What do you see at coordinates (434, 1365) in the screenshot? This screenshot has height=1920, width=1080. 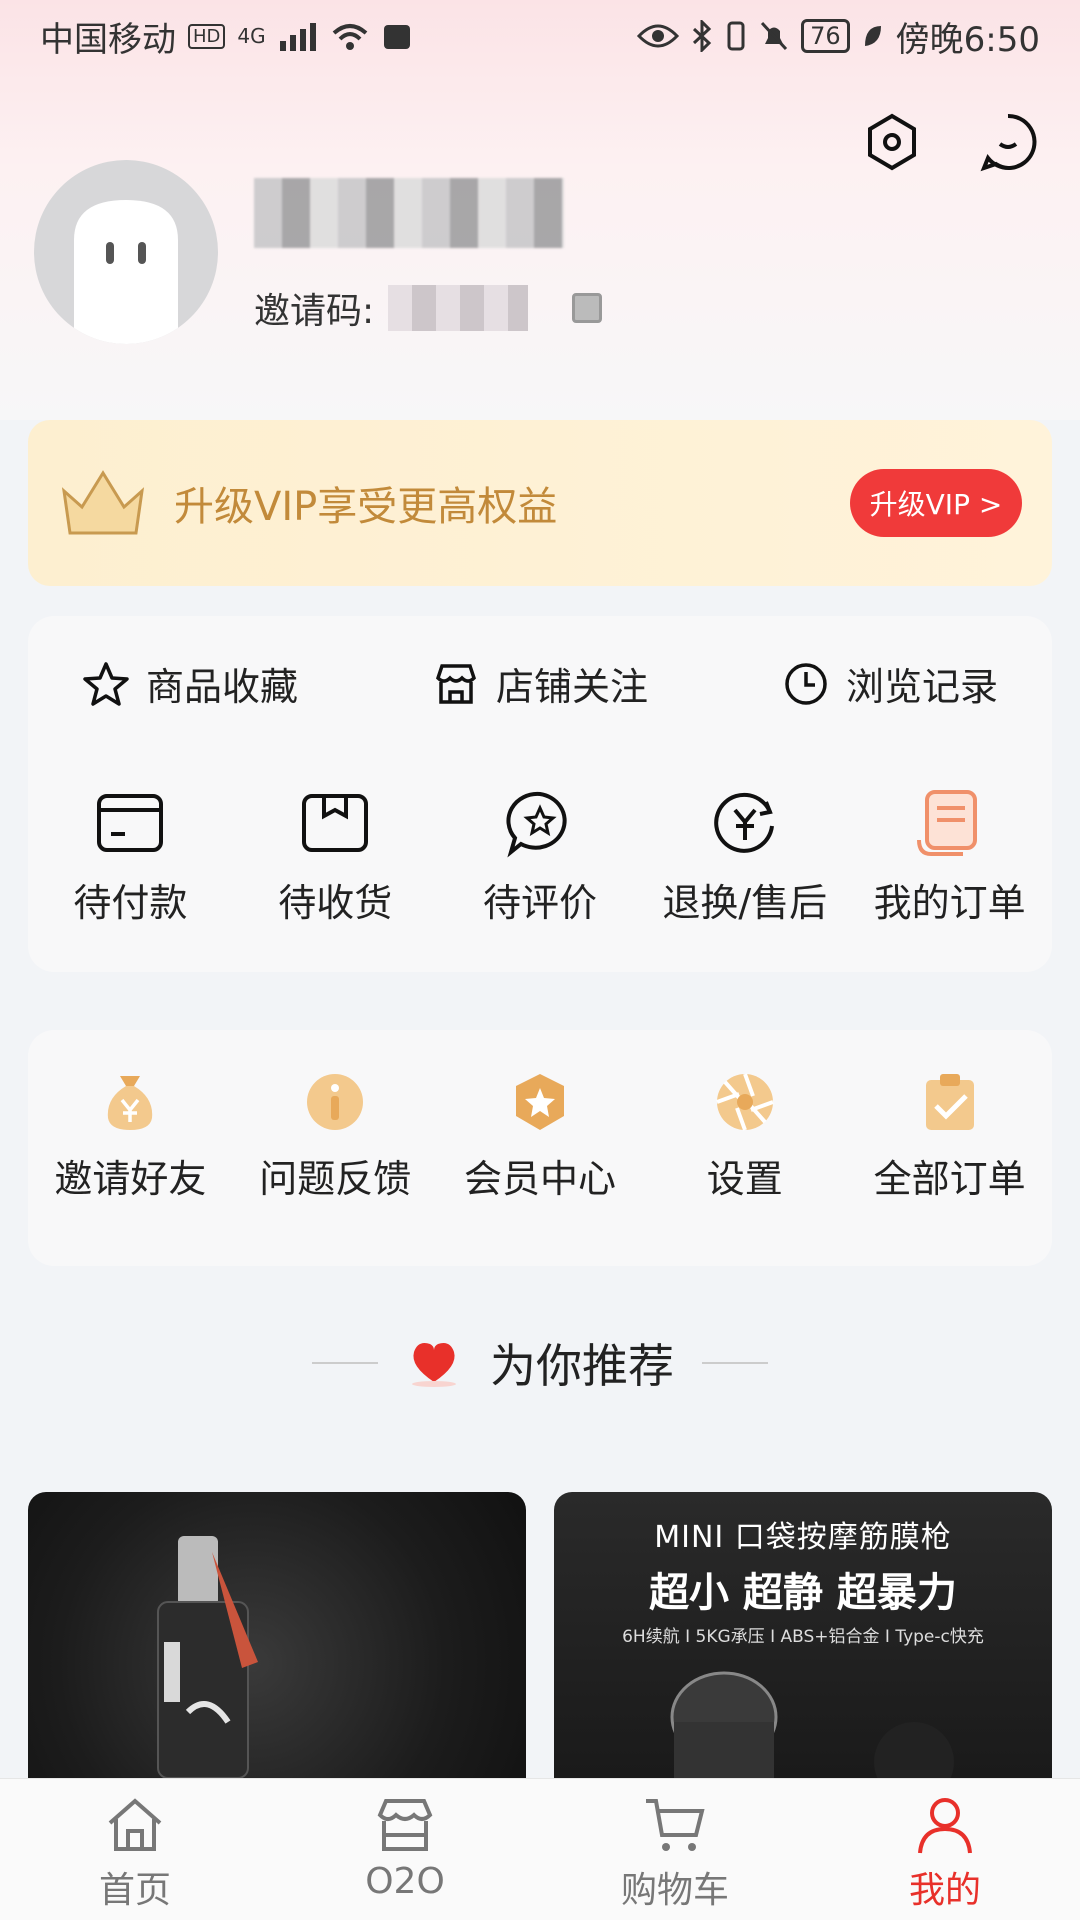 I see `heart-icon` at bounding box center [434, 1365].